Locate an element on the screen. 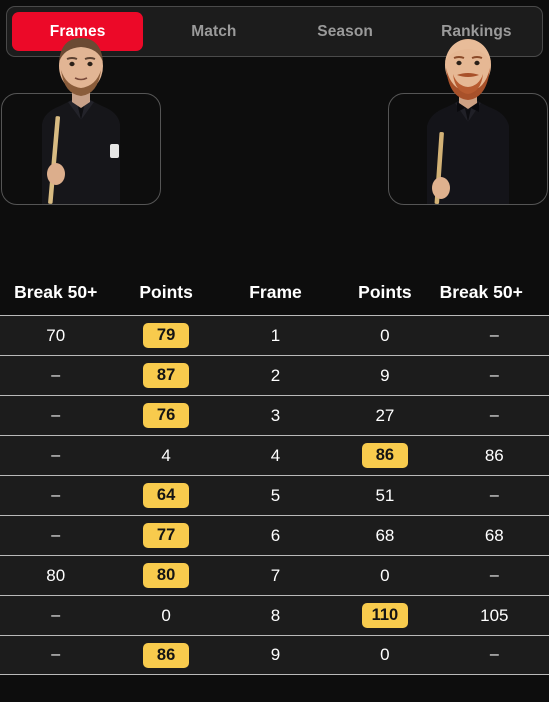 Image resolution: width=549 pixels, height=702 pixels. winner-points-badge: 110 is located at coordinates (384, 615).